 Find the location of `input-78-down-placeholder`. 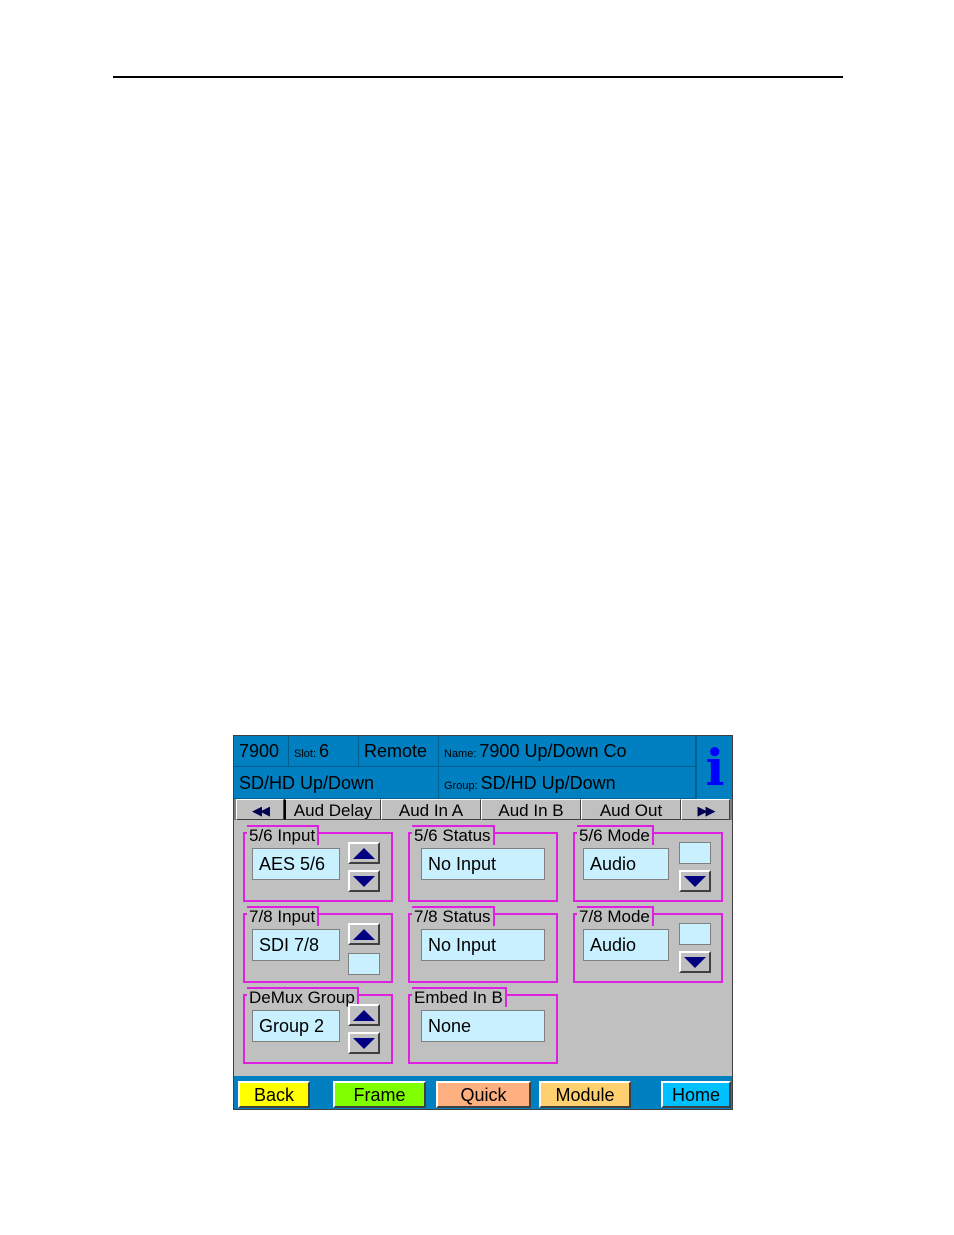

input-78-down-placeholder is located at coordinates (364, 964).